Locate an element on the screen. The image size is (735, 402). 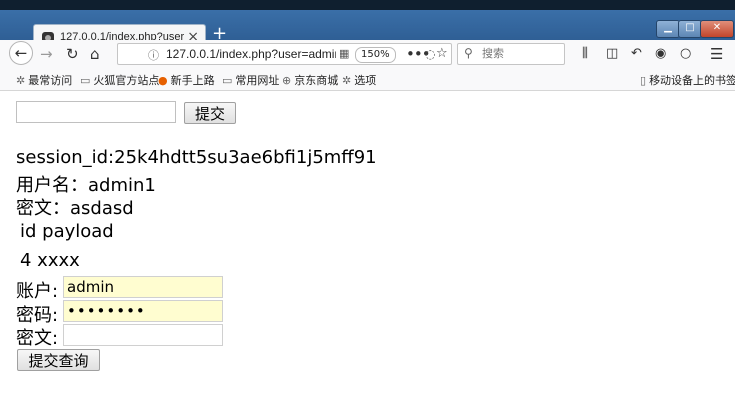
submit-button: 提交 is located at coordinates (210, 113).